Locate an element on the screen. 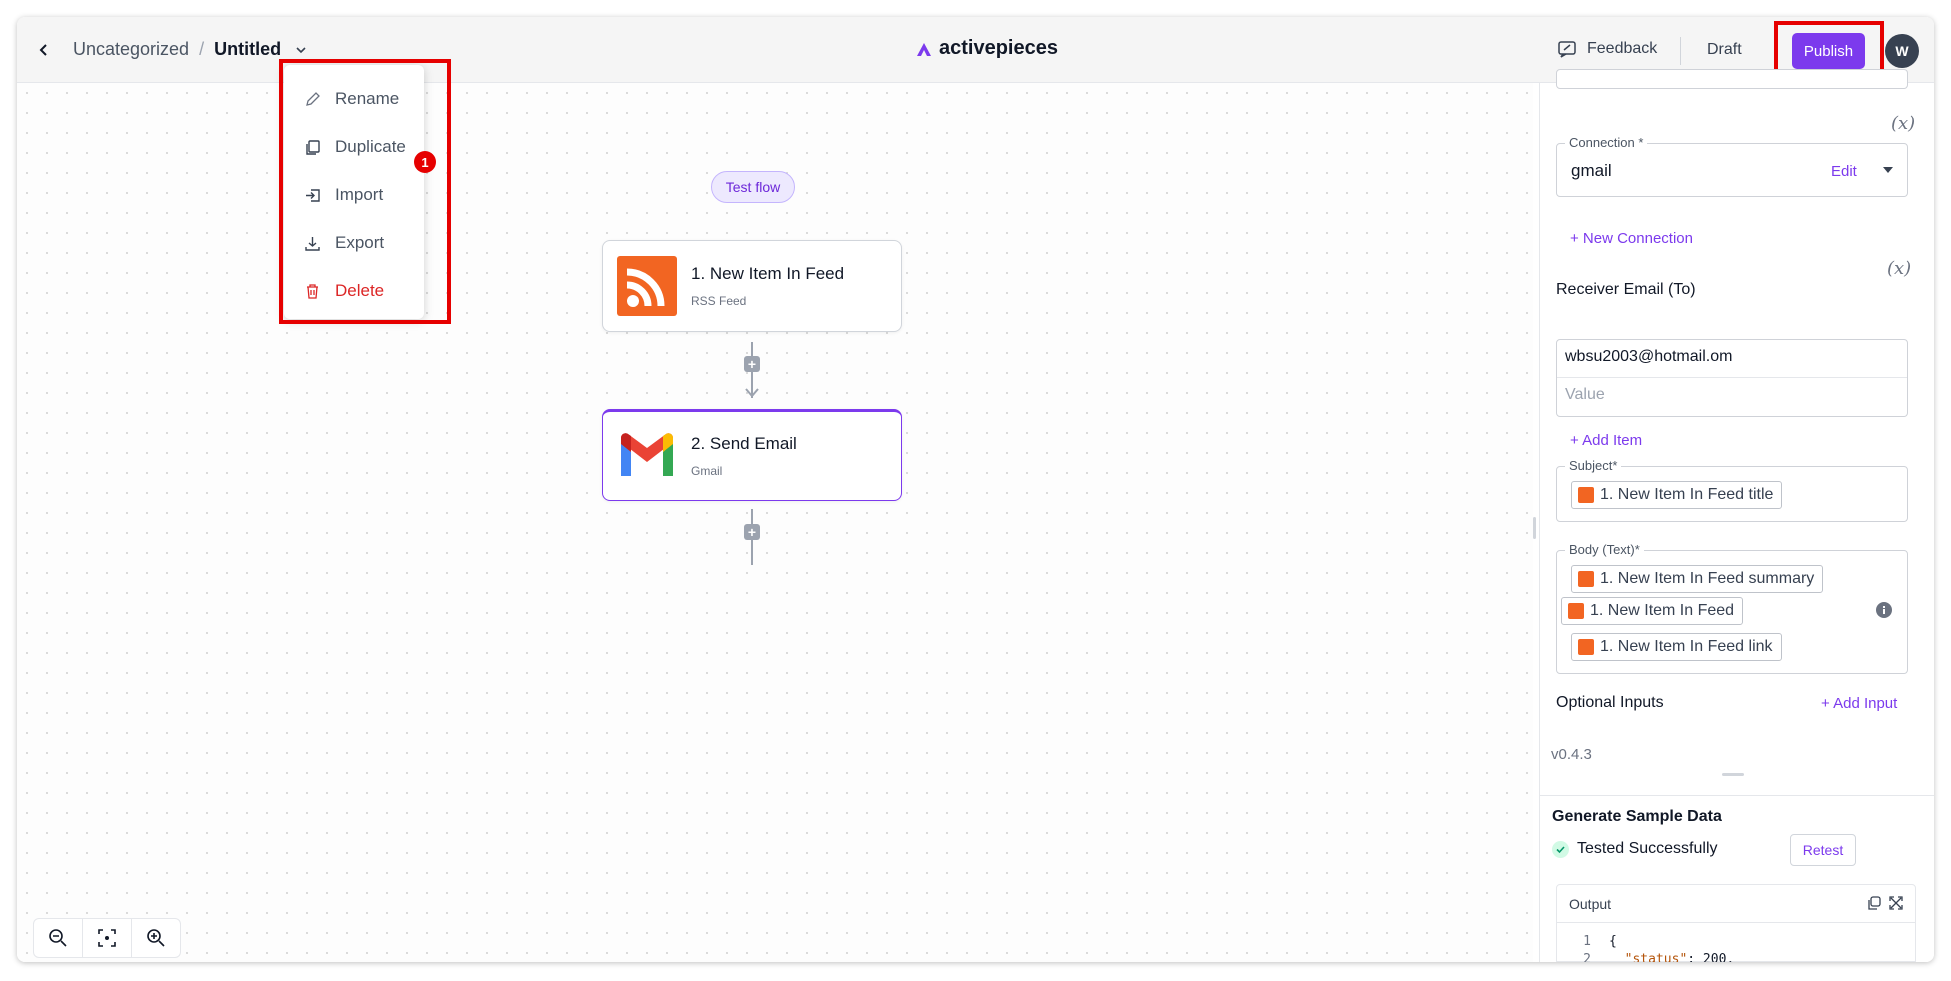 This screenshot has height=981, width=1951. back-button is located at coordinates (44, 50).